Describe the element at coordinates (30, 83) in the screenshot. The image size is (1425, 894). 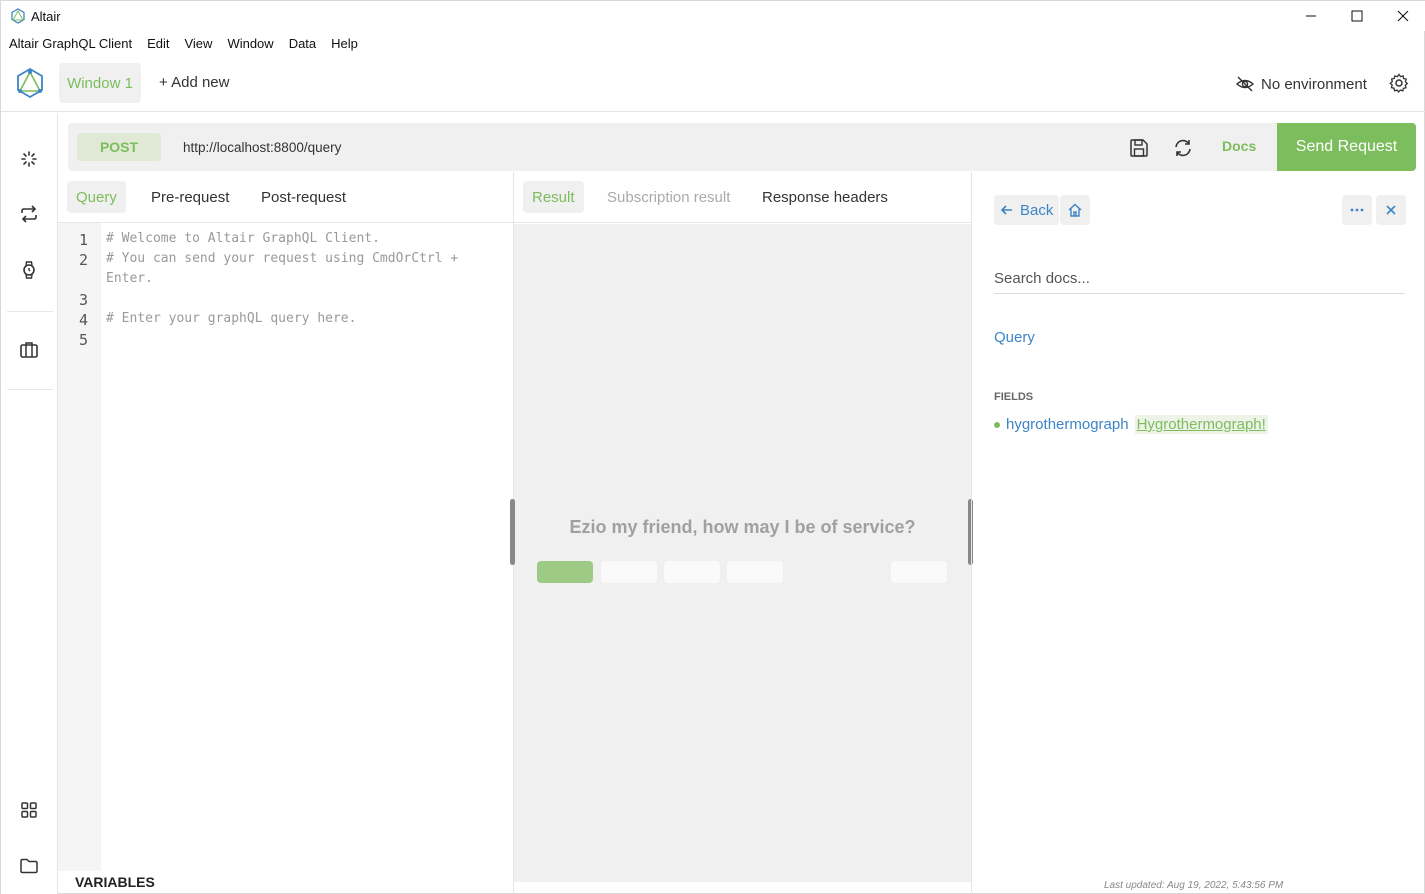
I see `altair-logo-icon` at that location.